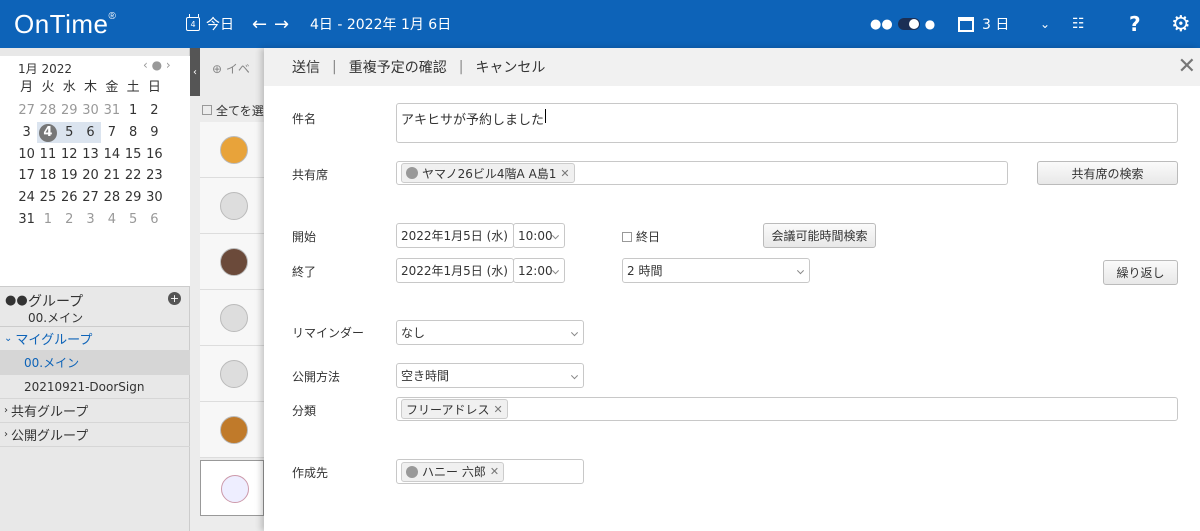 The height and width of the screenshot is (531, 1200). What do you see at coordinates (819, 235) in the screenshot?
I see `meeting-time-search-button: 会議可能時間検索` at bounding box center [819, 235].